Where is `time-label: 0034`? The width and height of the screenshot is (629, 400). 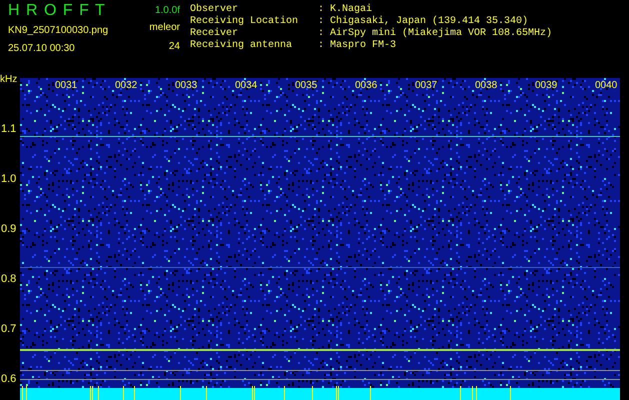 time-label: 0034 is located at coordinates (246, 86).